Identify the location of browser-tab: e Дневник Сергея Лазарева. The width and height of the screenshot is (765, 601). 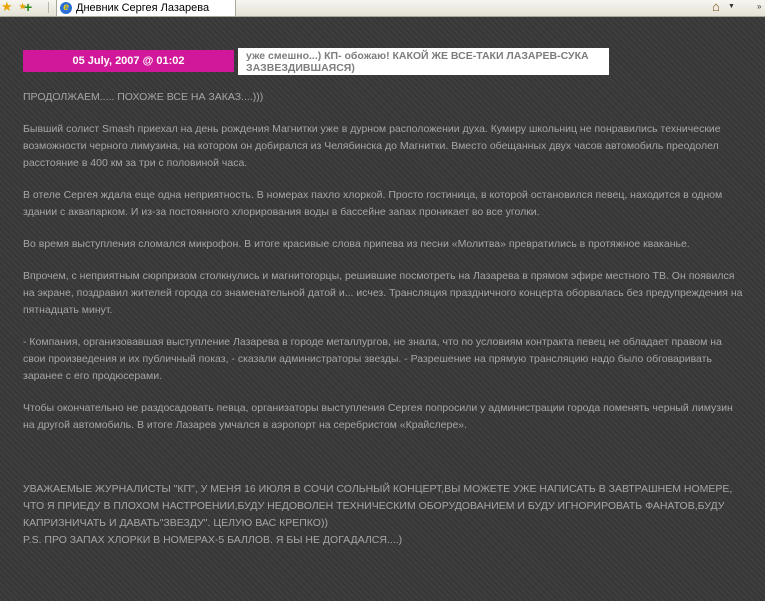
(146, 8).